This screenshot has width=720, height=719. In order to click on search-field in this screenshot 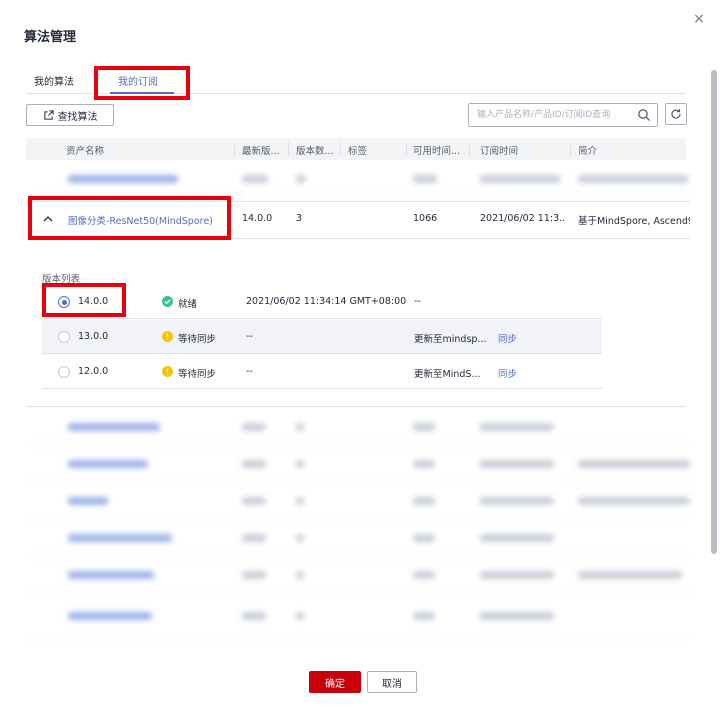, I will do `click(563, 115)`.